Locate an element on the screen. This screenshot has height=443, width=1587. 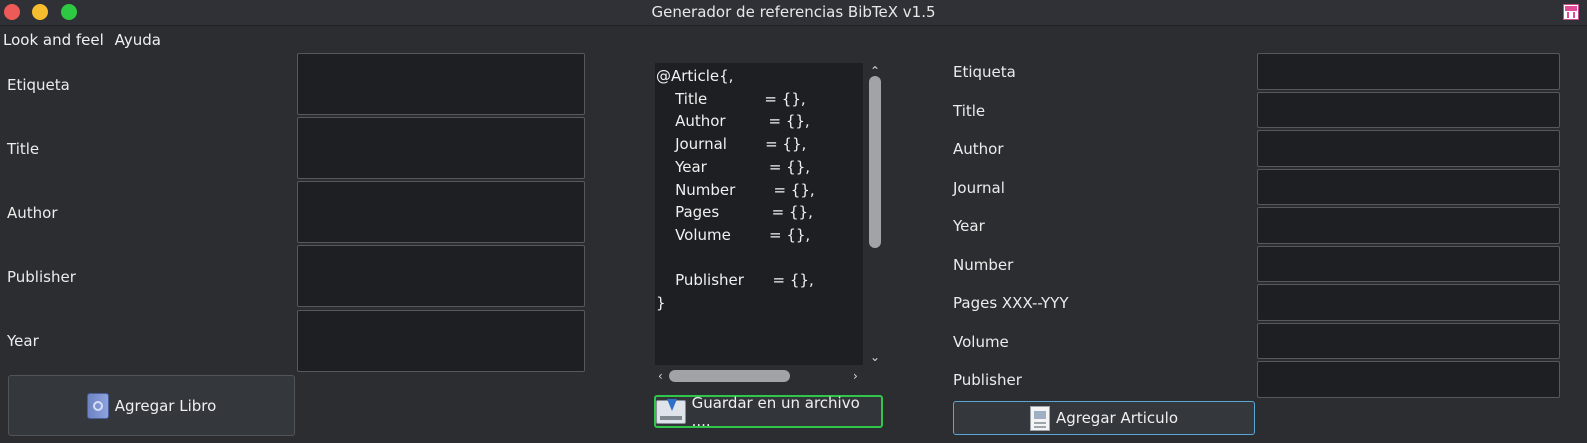
book-icon is located at coordinates (97, 405).